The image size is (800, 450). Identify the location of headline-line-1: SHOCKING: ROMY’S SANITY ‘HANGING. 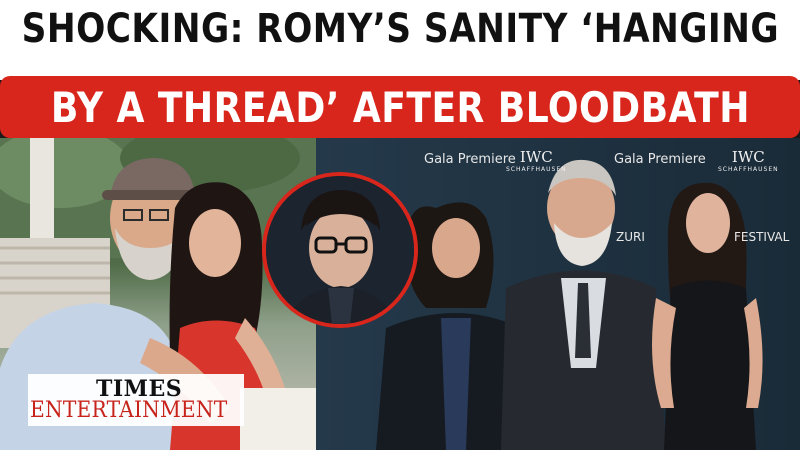
(400, 29).